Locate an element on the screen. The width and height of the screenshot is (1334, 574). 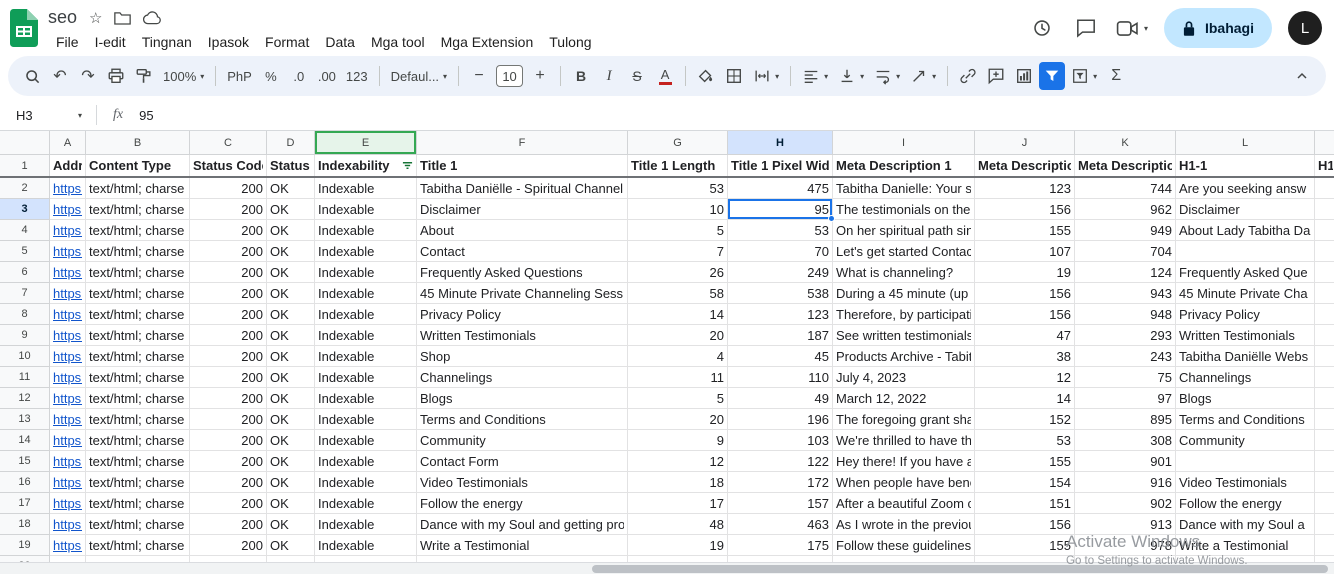
cell-C19: 200 is located at coordinates (228, 545).